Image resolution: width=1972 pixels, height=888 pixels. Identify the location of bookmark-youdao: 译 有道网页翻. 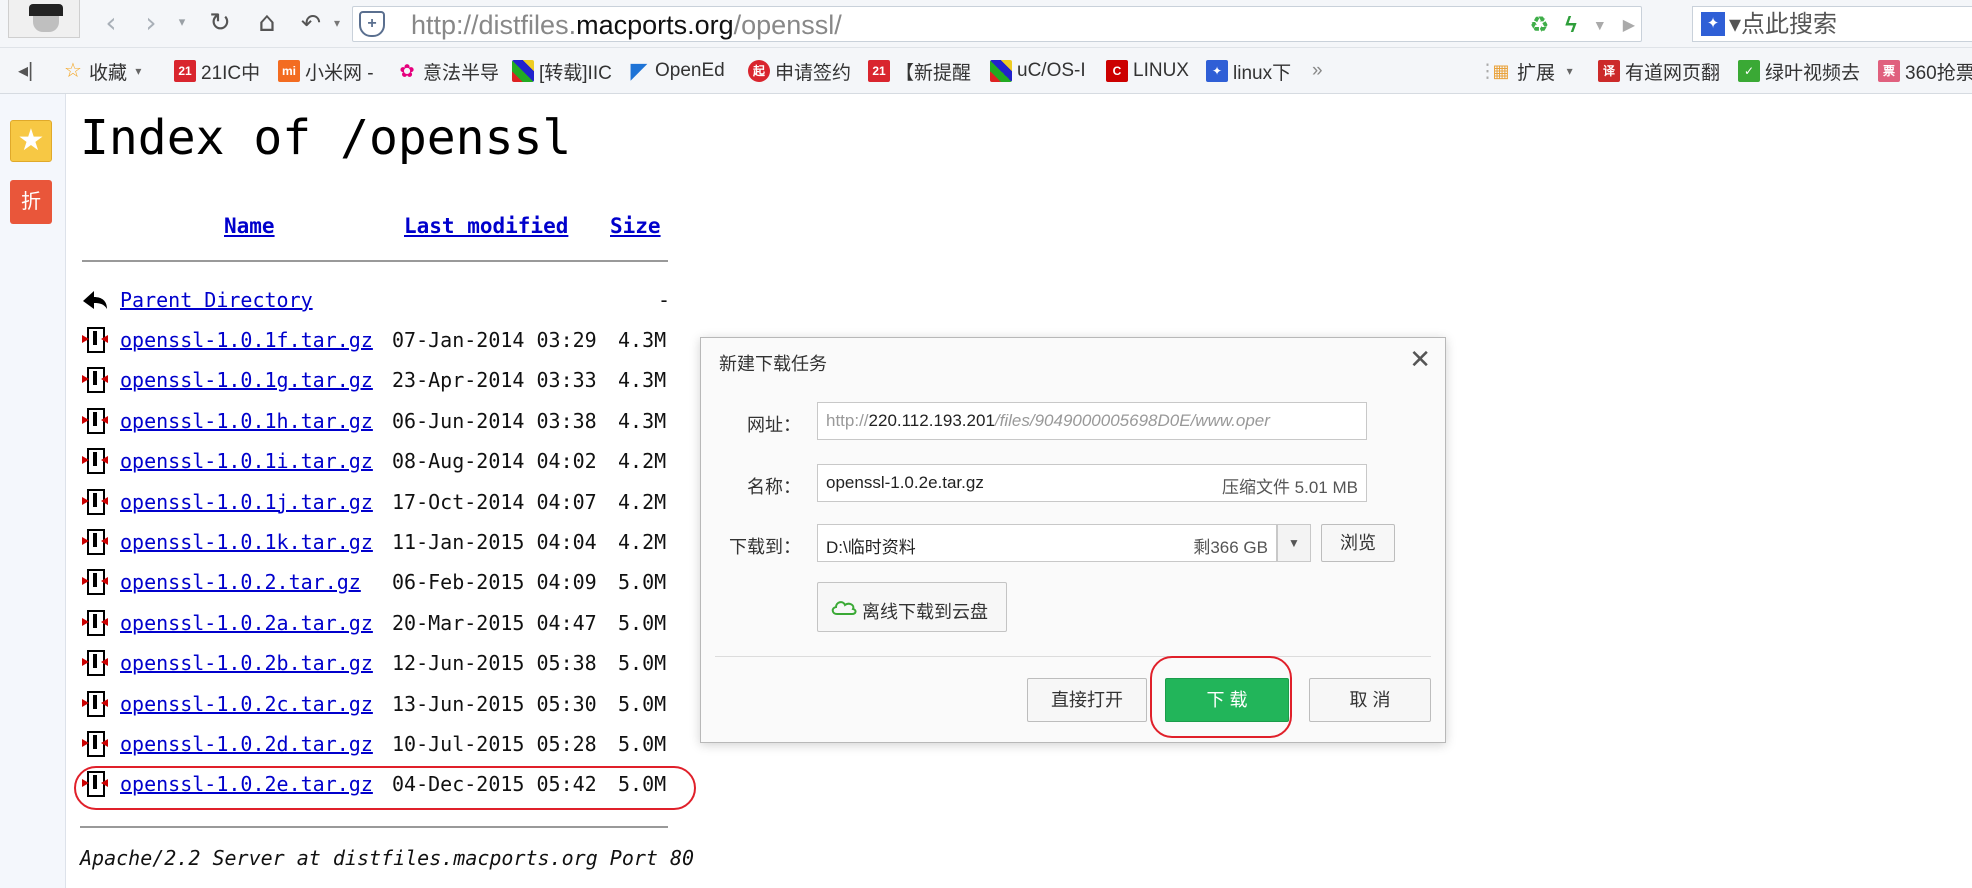
(1659, 71).